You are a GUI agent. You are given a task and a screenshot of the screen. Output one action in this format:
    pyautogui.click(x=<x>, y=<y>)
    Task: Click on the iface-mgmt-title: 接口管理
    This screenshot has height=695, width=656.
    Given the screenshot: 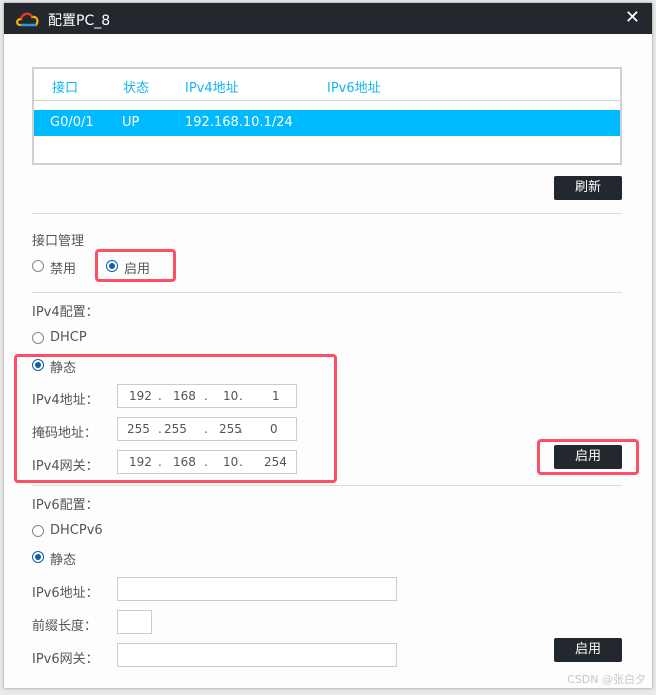 What is the action you would take?
    pyautogui.click(x=58, y=241)
    